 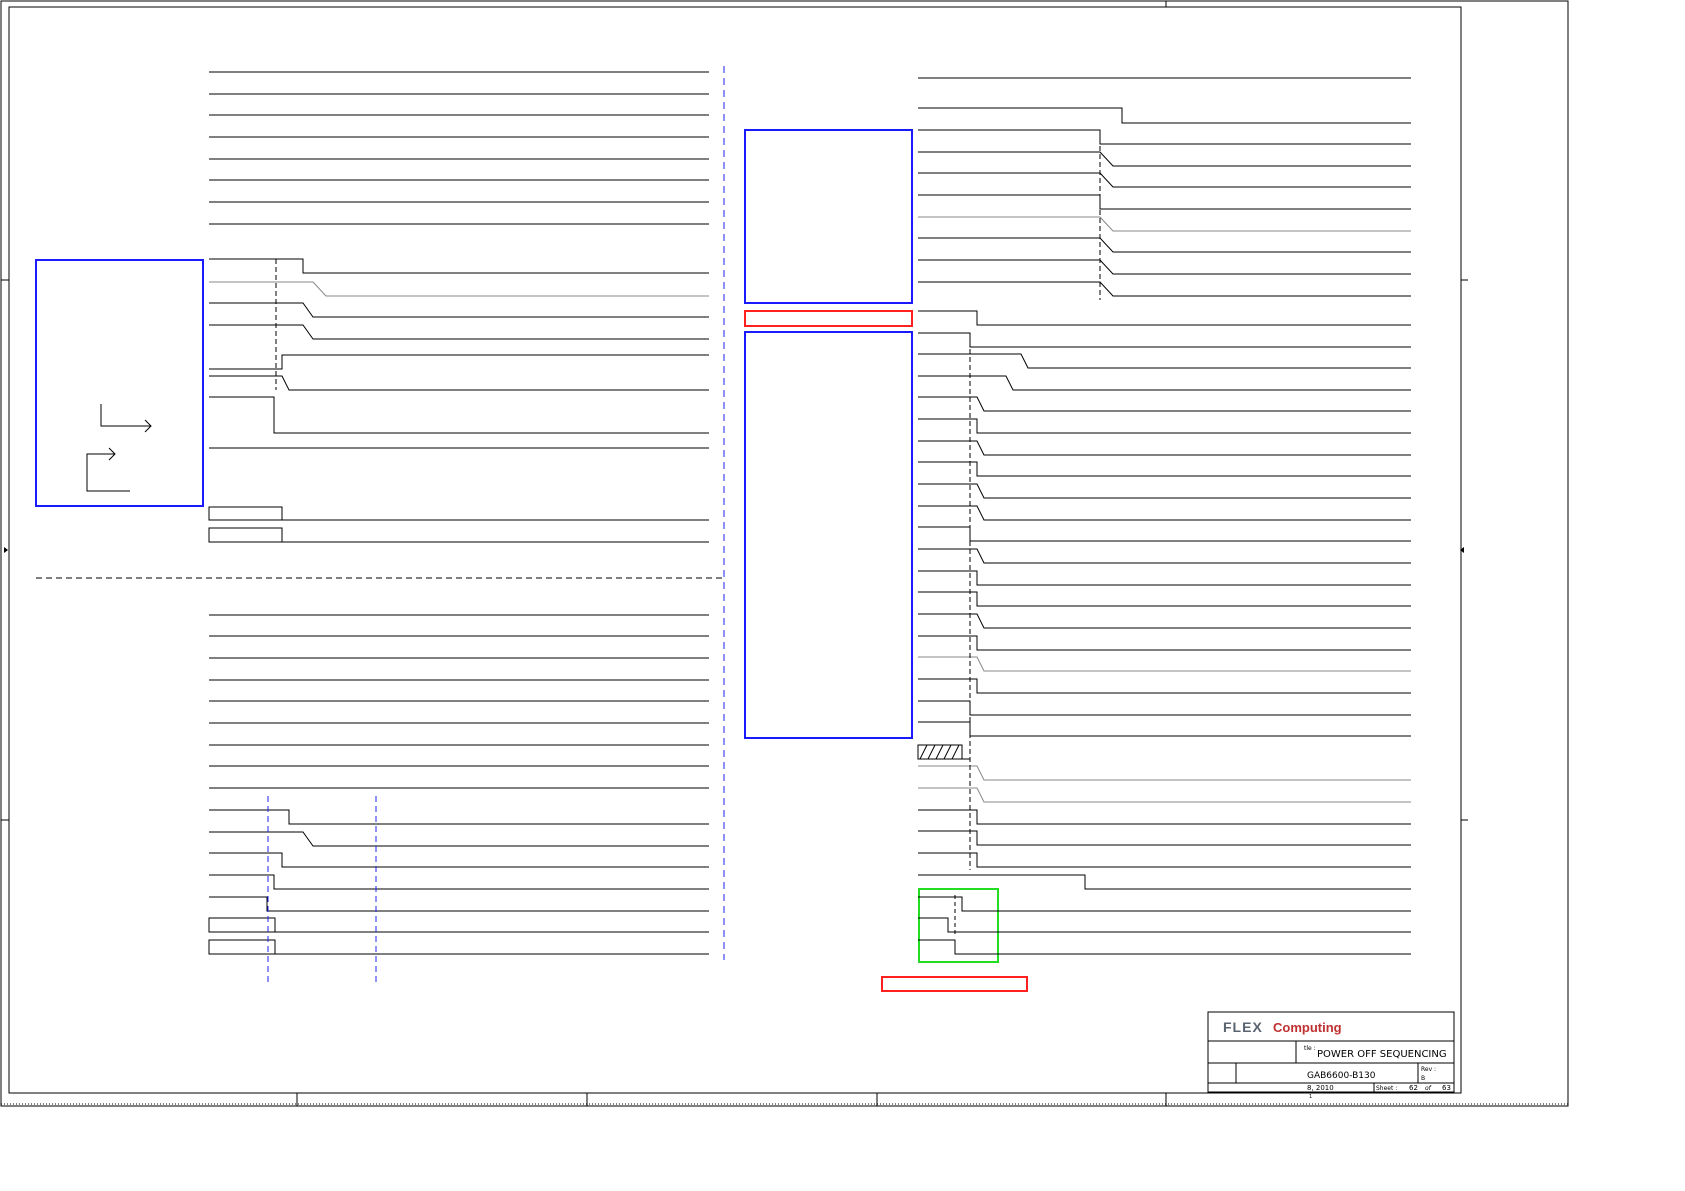 What do you see at coordinates (1428, 1069) in the screenshot?
I see `revision-label: Rev :` at bounding box center [1428, 1069].